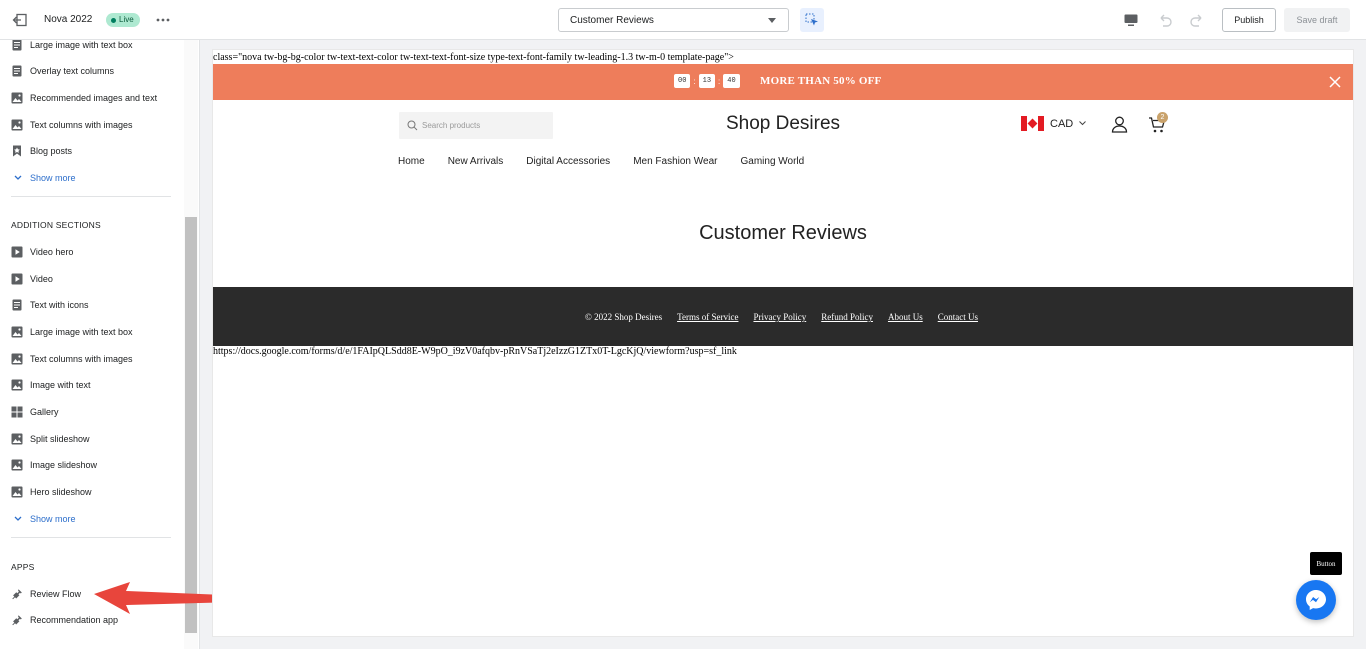  I want to click on show-more-link: Show more, so click(45, 178).